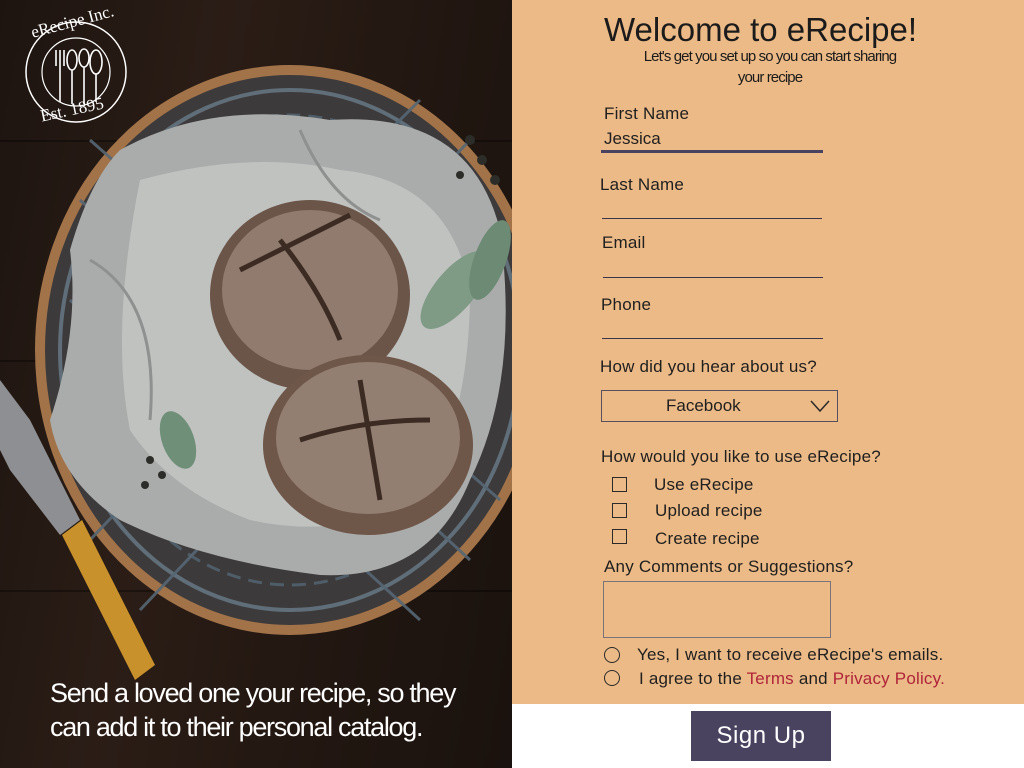 This screenshot has height=768, width=1024. What do you see at coordinates (790, 654) in the screenshot?
I see `emails-opt-in-label: Yes, I want to receive eRecipe's emails.` at bounding box center [790, 654].